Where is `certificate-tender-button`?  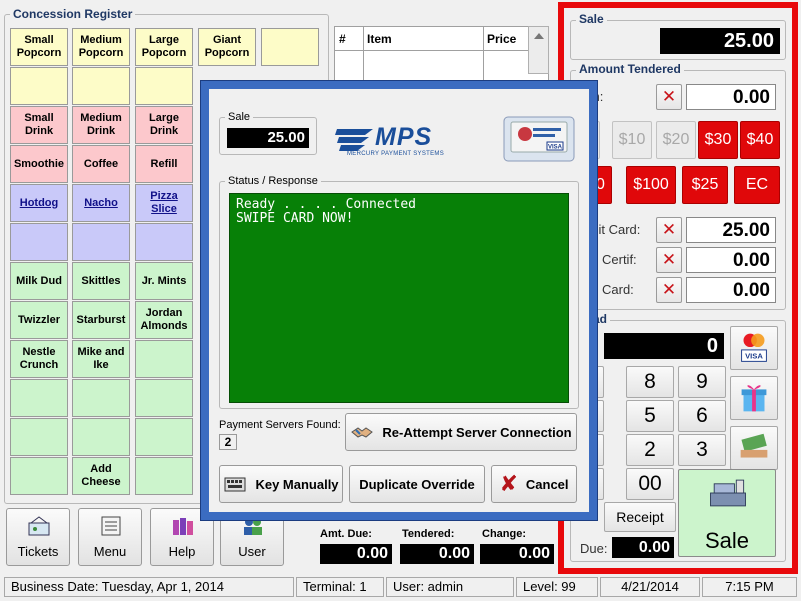
certificate-tender-button is located at coordinates (754, 448).